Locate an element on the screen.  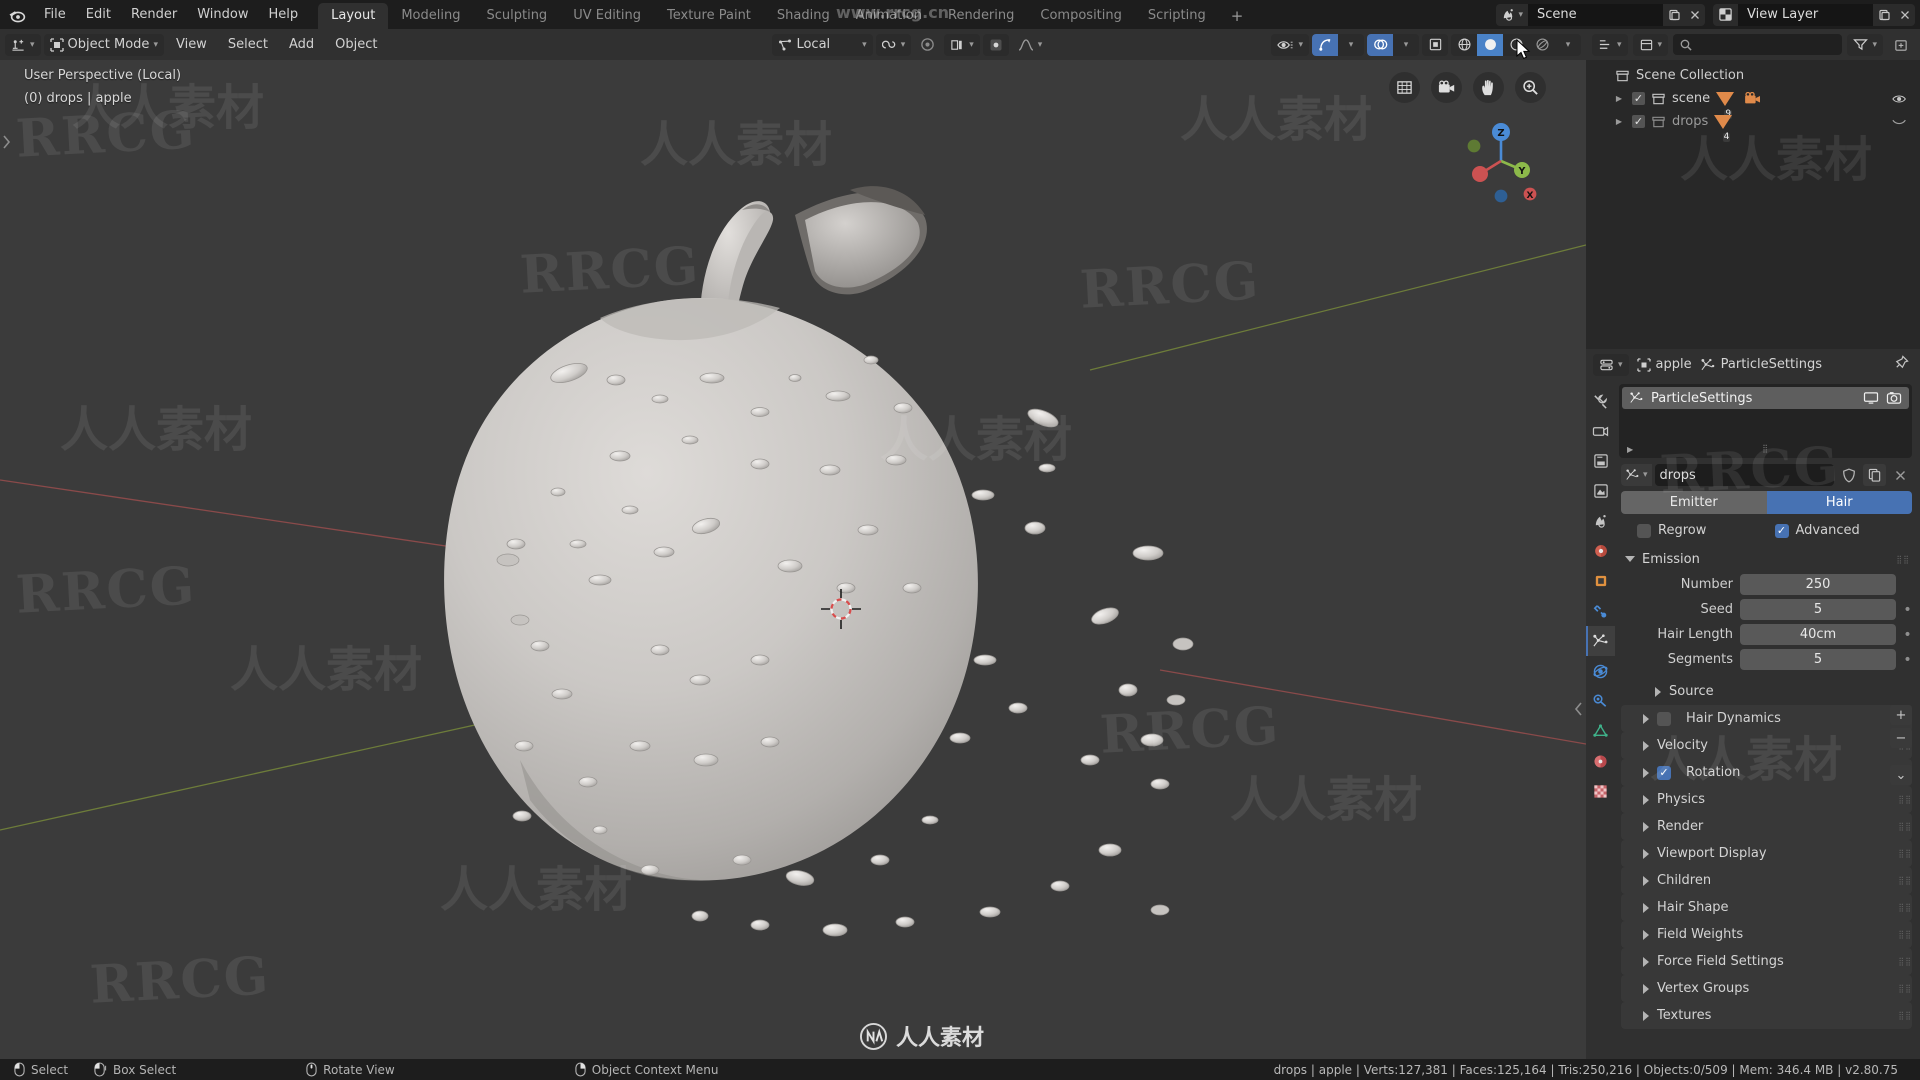
toolbar-expand-arrow-icon is located at coordinates (7, 142).